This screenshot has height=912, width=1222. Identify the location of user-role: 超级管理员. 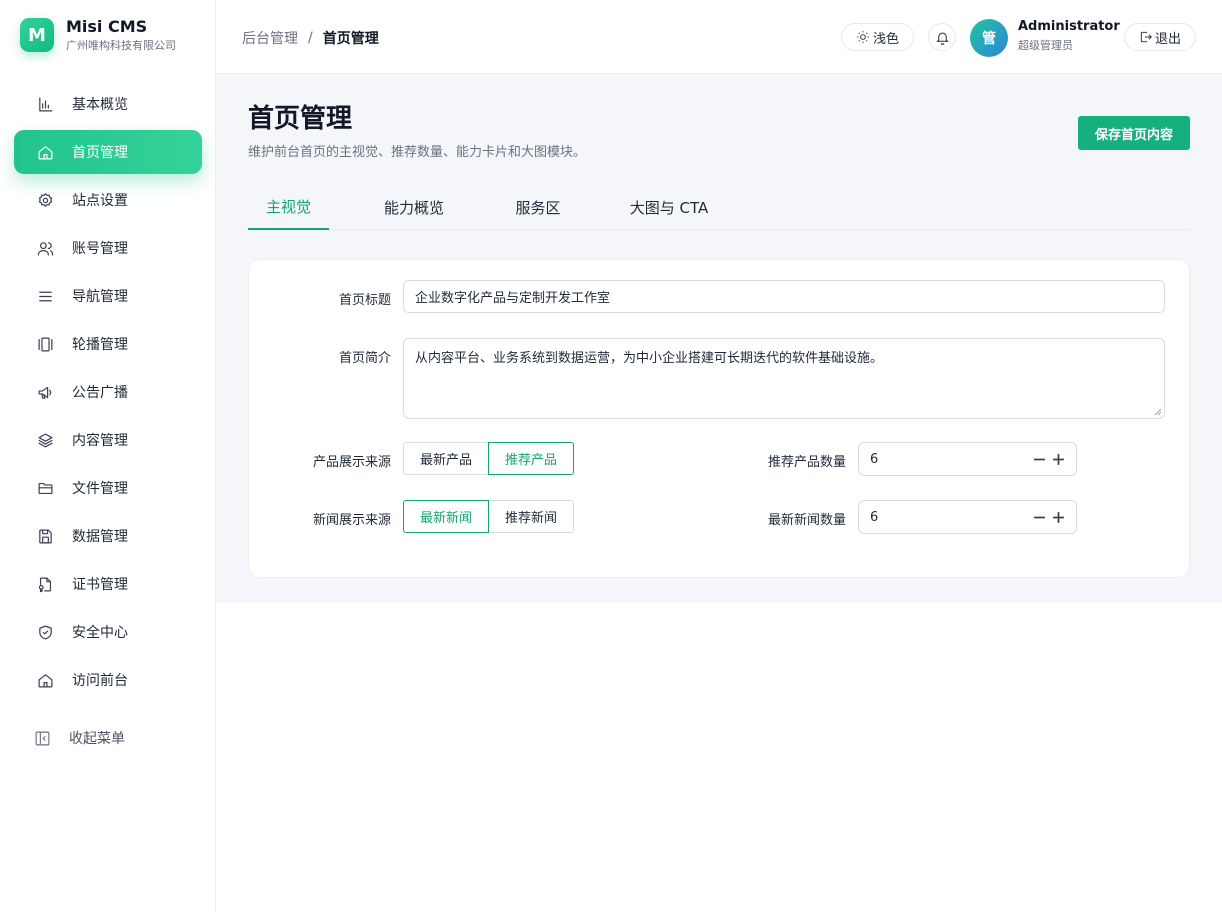
(1045, 45).